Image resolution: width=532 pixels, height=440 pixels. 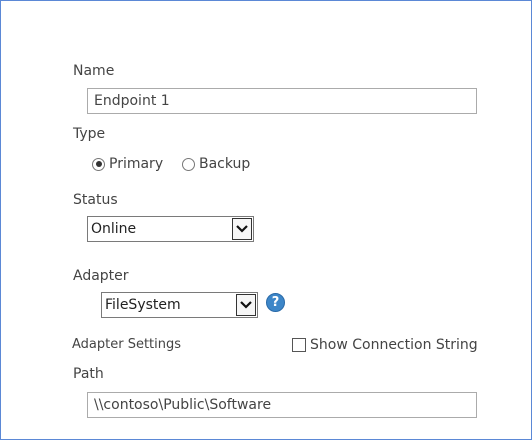 I want to click on adapter-settings-label: Adapter Settings, so click(x=127, y=344).